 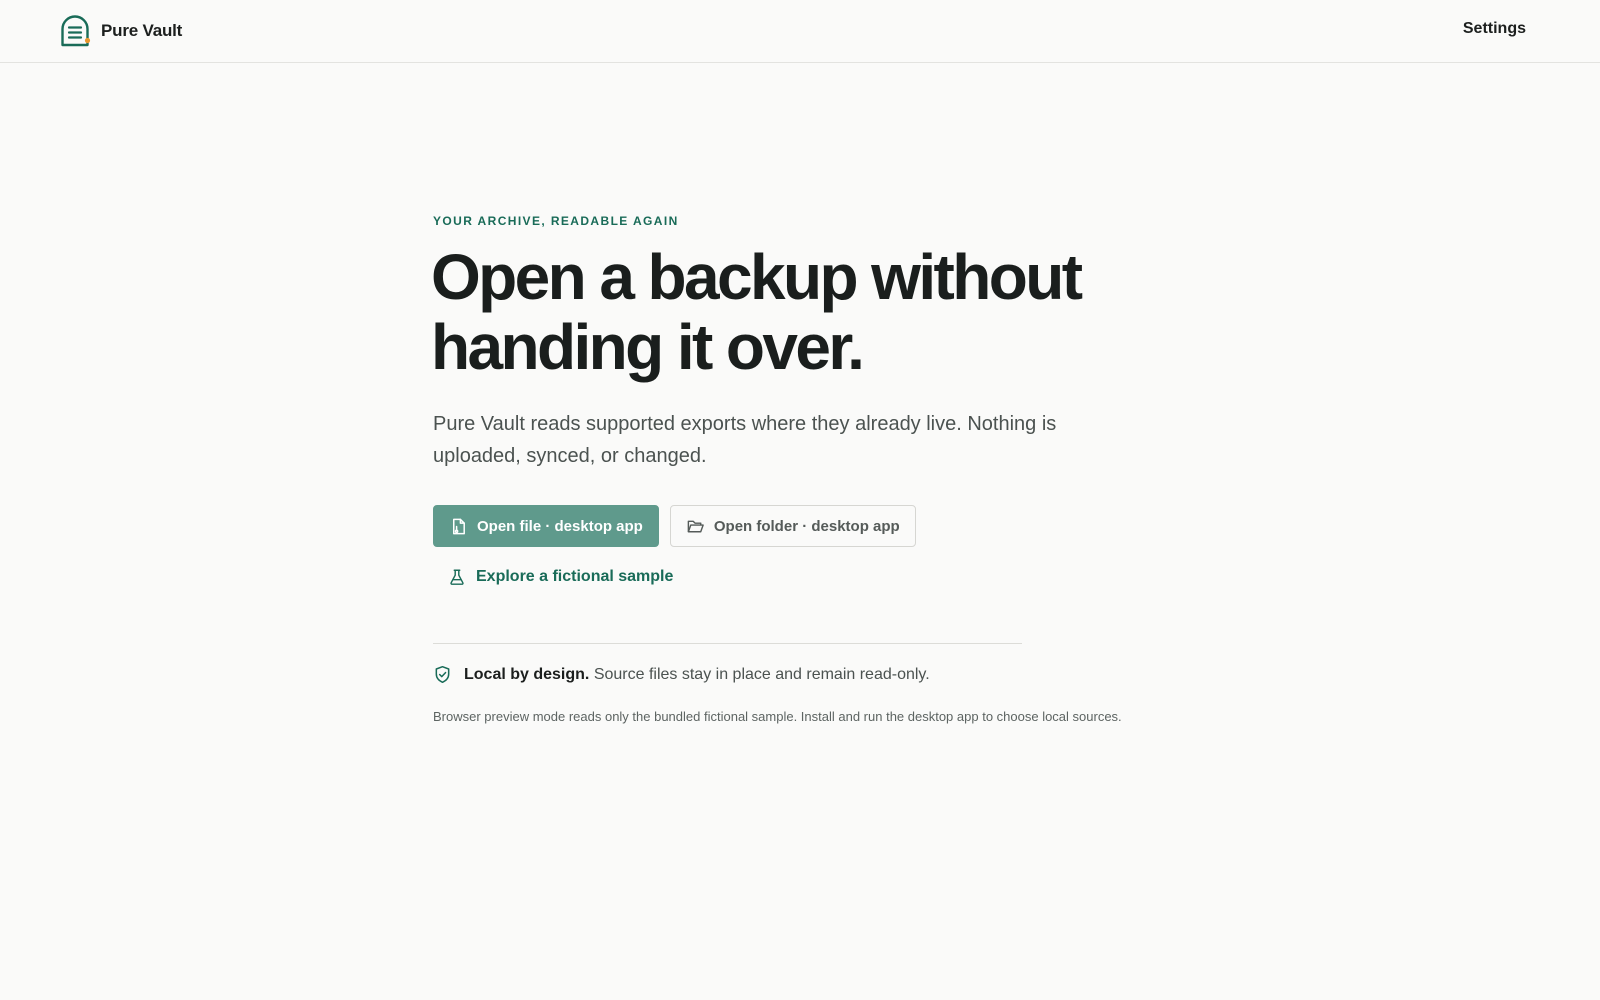 What do you see at coordinates (560, 526) in the screenshot?
I see `open-file-label: Open file · desktop app` at bounding box center [560, 526].